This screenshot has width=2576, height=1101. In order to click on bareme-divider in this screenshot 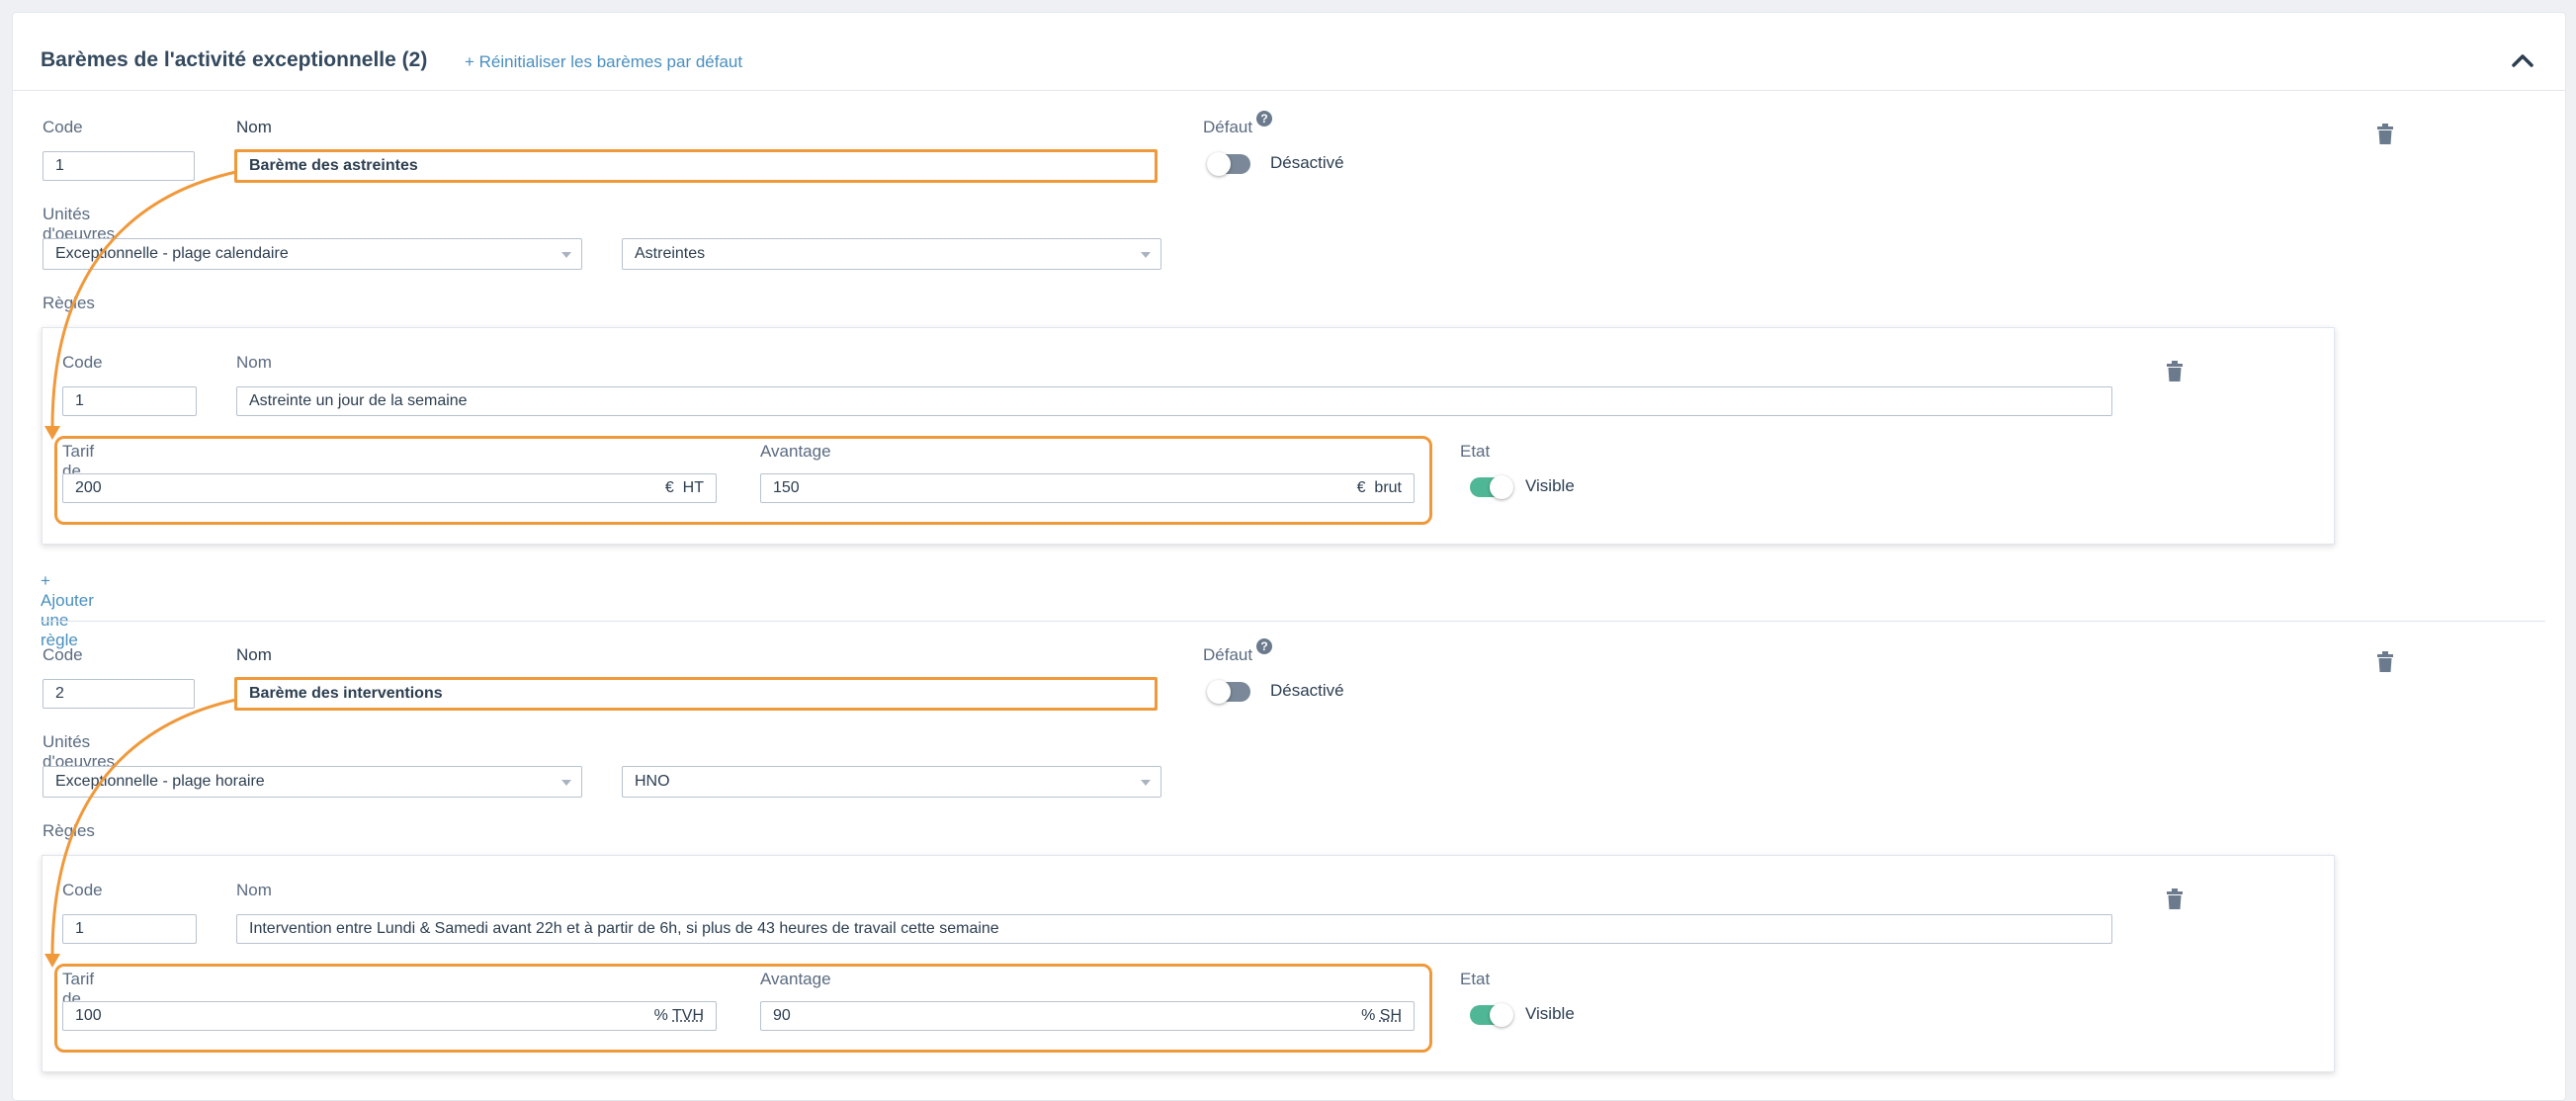, I will do `click(1293, 622)`.